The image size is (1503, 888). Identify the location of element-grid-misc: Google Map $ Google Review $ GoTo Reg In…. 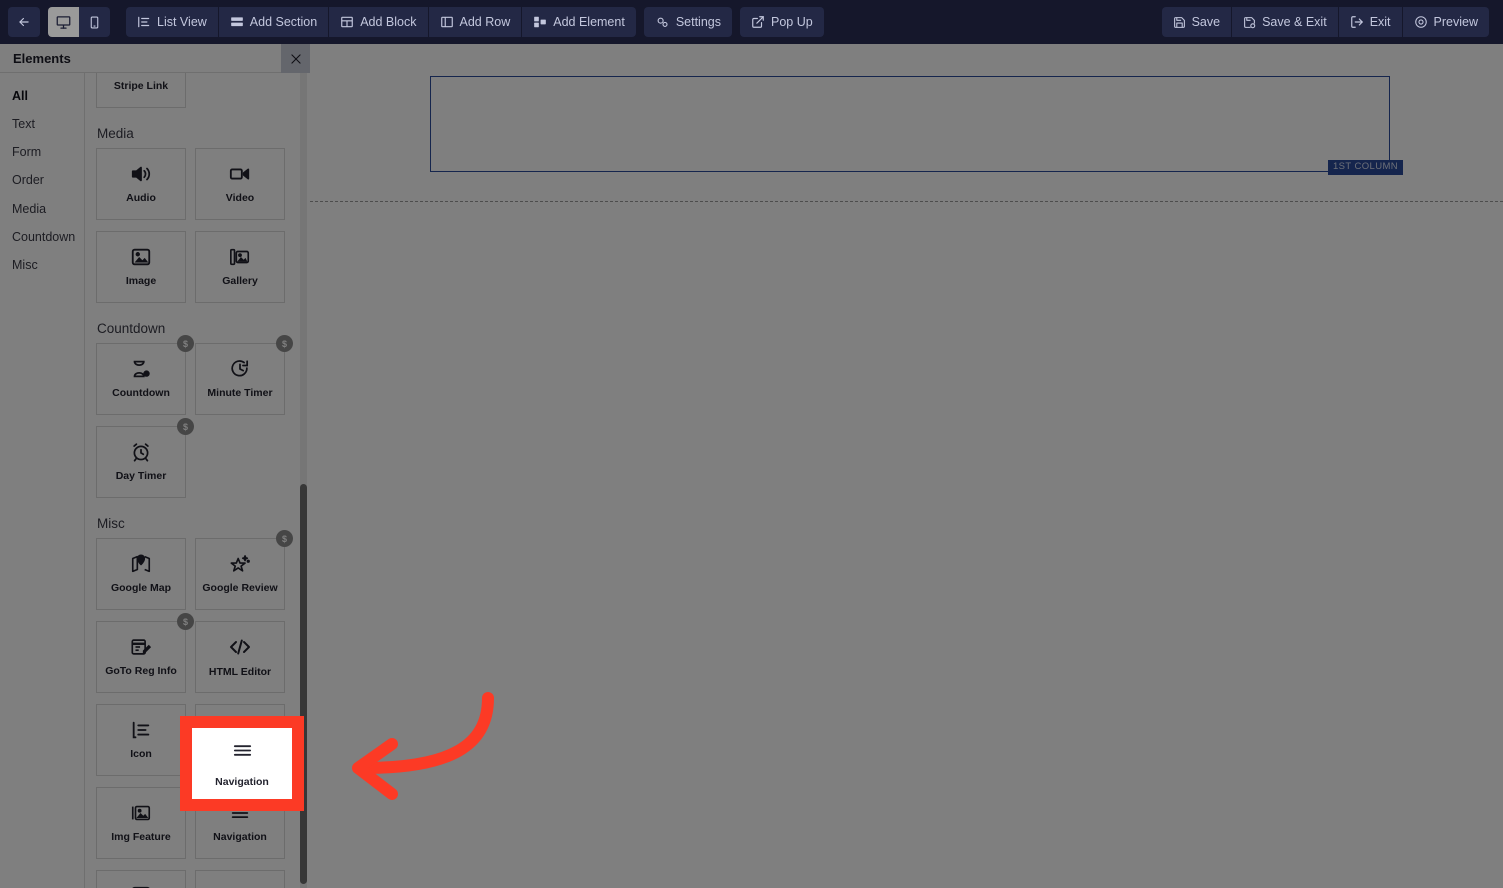
(196, 709).